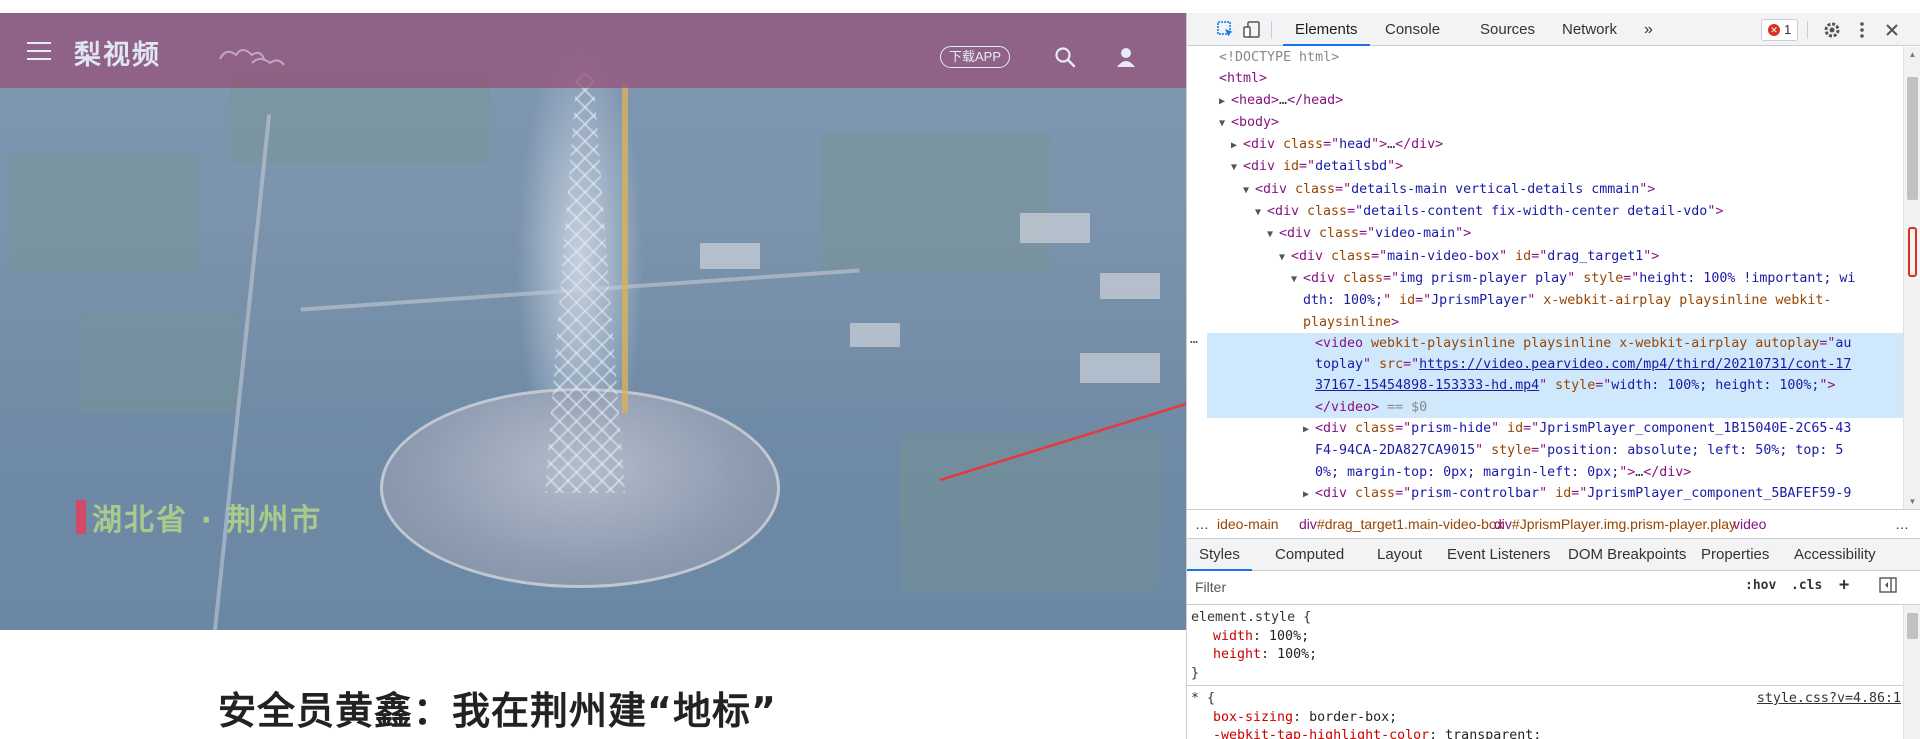 Image resolution: width=1920 pixels, height=739 pixels. Describe the element at coordinates (1449, 587) in the screenshot. I see `styles-filter-input` at that location.